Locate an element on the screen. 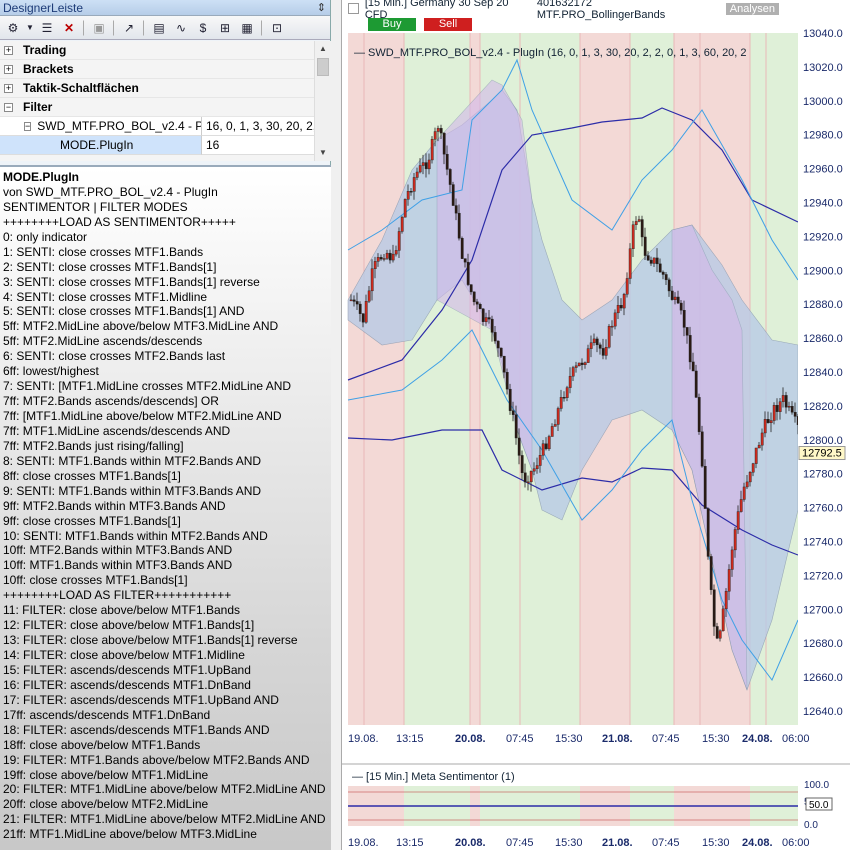  sentimentor-value: 50.0 is located at coordinates (819, 805).